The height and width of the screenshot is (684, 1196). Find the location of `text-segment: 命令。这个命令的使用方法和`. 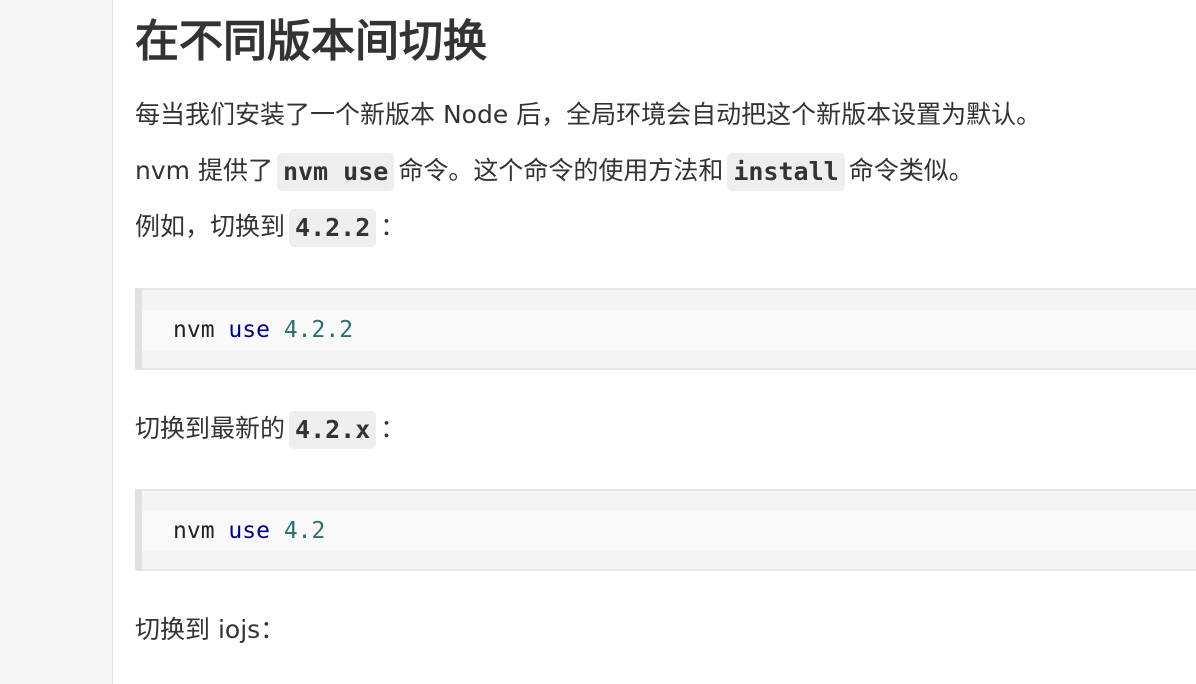

text-segment: 命令。这个命令的使用方法和 is located at coordinates (561, 170).